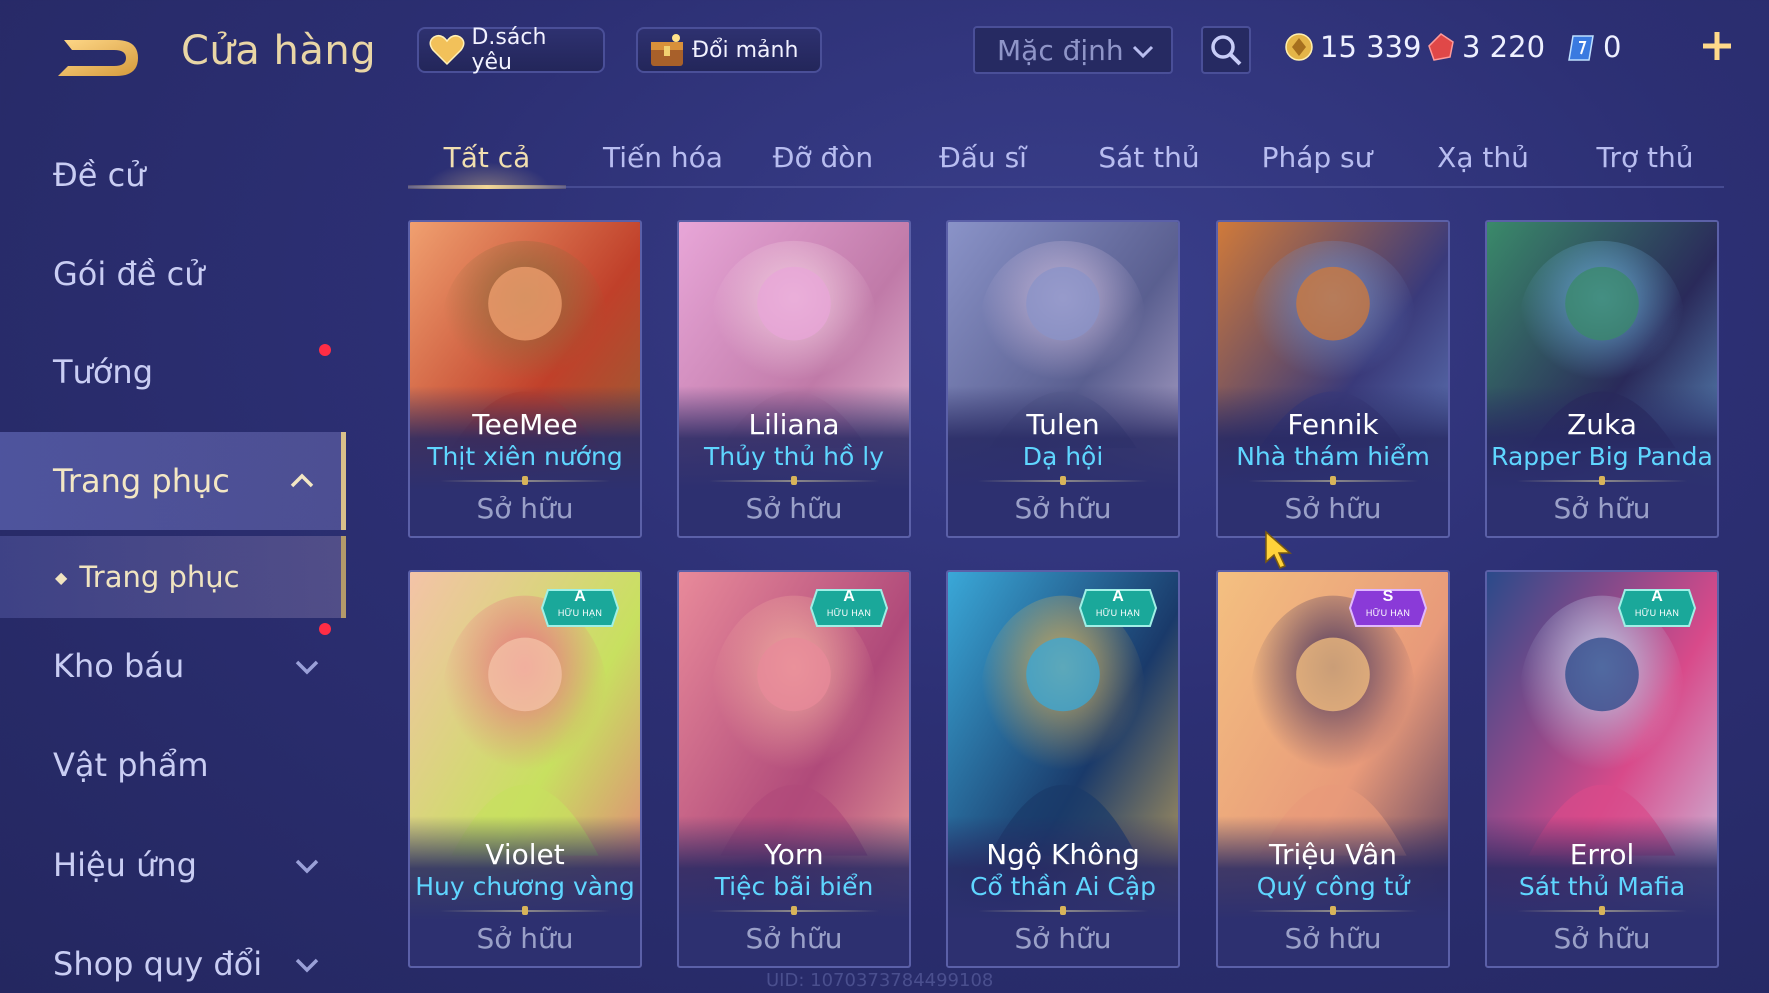 Image resolution: width=1769 pixels, height=993 pixels. I want to click on back-arrow-icon, so click(98, 58).